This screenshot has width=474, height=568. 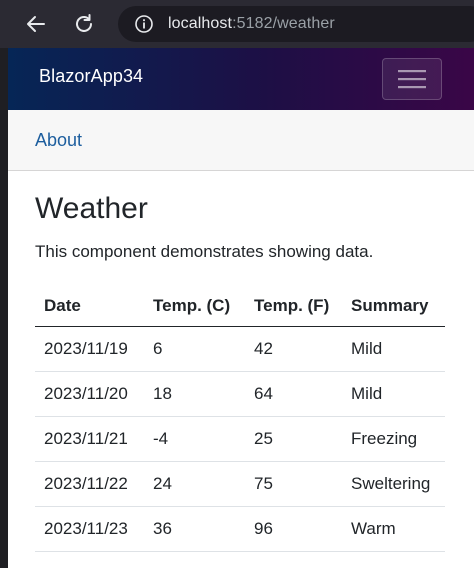 What do you see at coordinates (393, 439) in the screenshot?
I see `cell-summary: Freezing` at bounding box center [393, 439].